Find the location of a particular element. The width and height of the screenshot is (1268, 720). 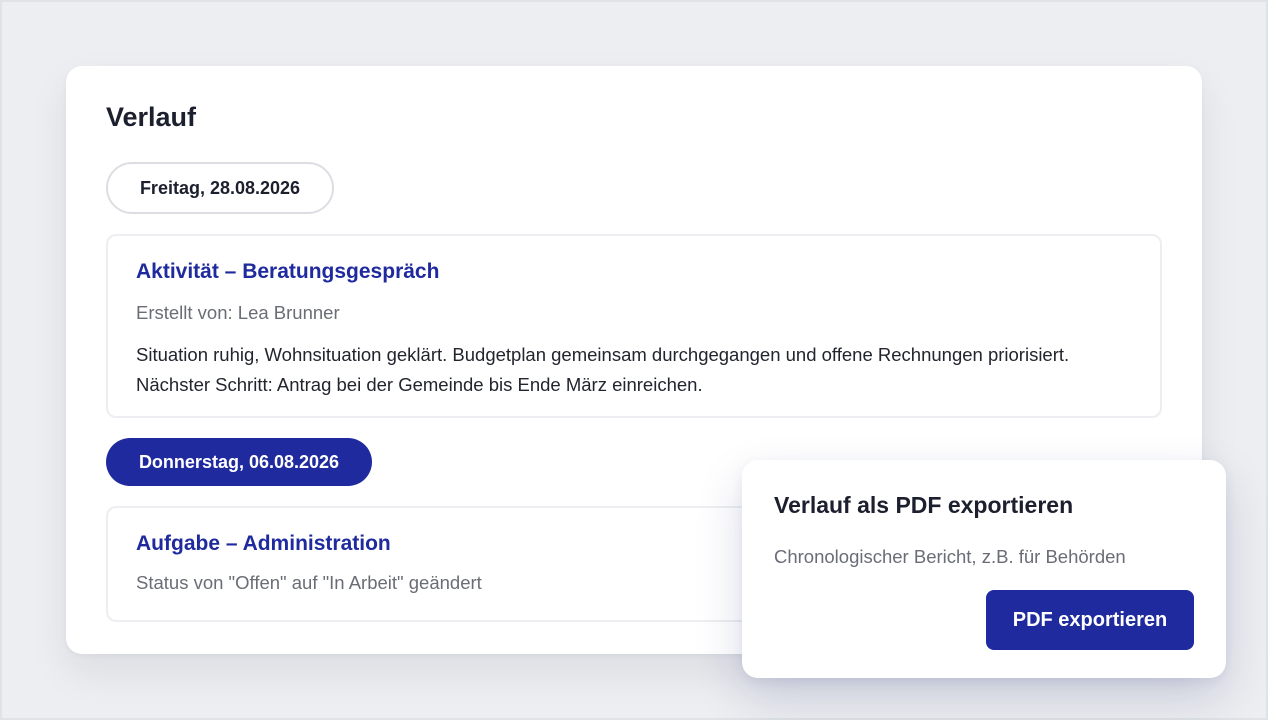

entry-title: Aufgabe – Administration is located at coordinates (263, 543).